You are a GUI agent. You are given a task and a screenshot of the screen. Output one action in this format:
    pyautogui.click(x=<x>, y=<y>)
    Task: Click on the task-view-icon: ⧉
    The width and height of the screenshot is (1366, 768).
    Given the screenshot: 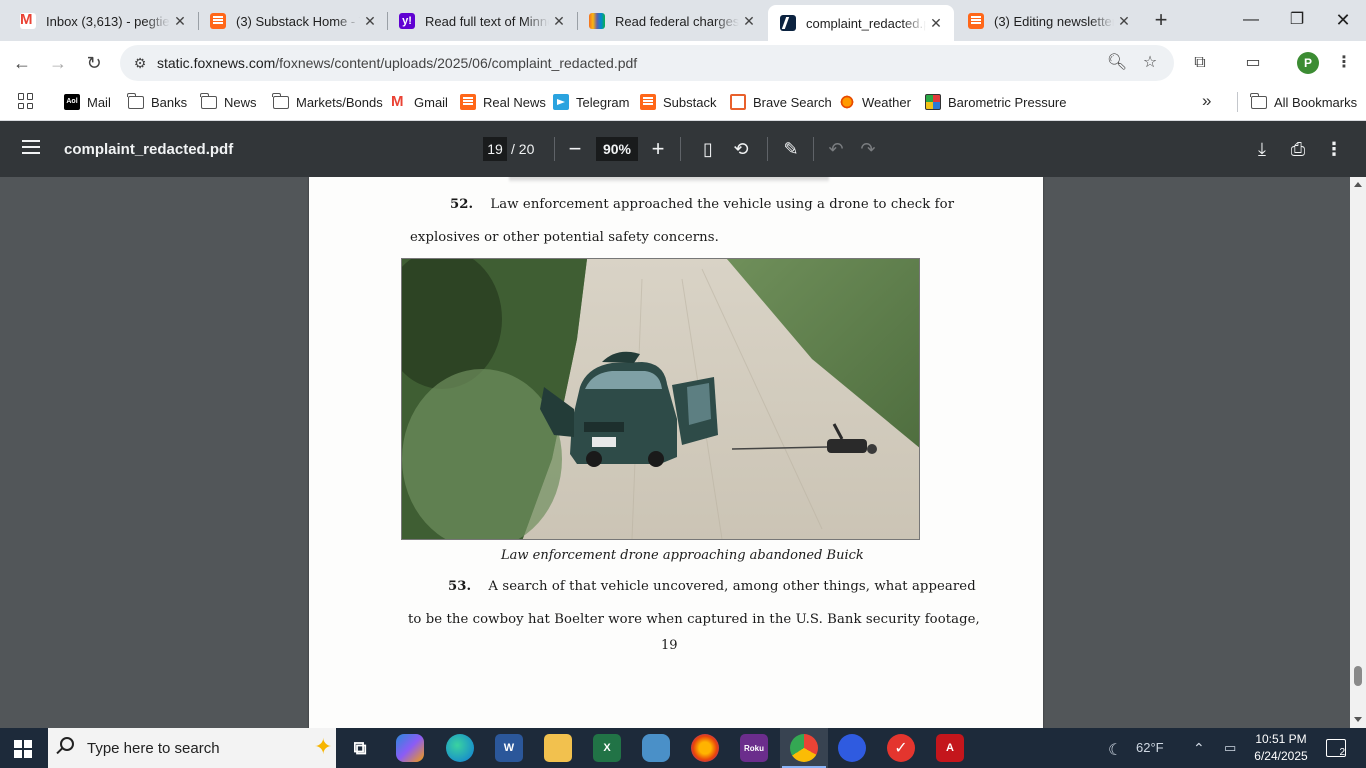 What is the action you would take?
    pyautogui.click(x=360, y=748)
    